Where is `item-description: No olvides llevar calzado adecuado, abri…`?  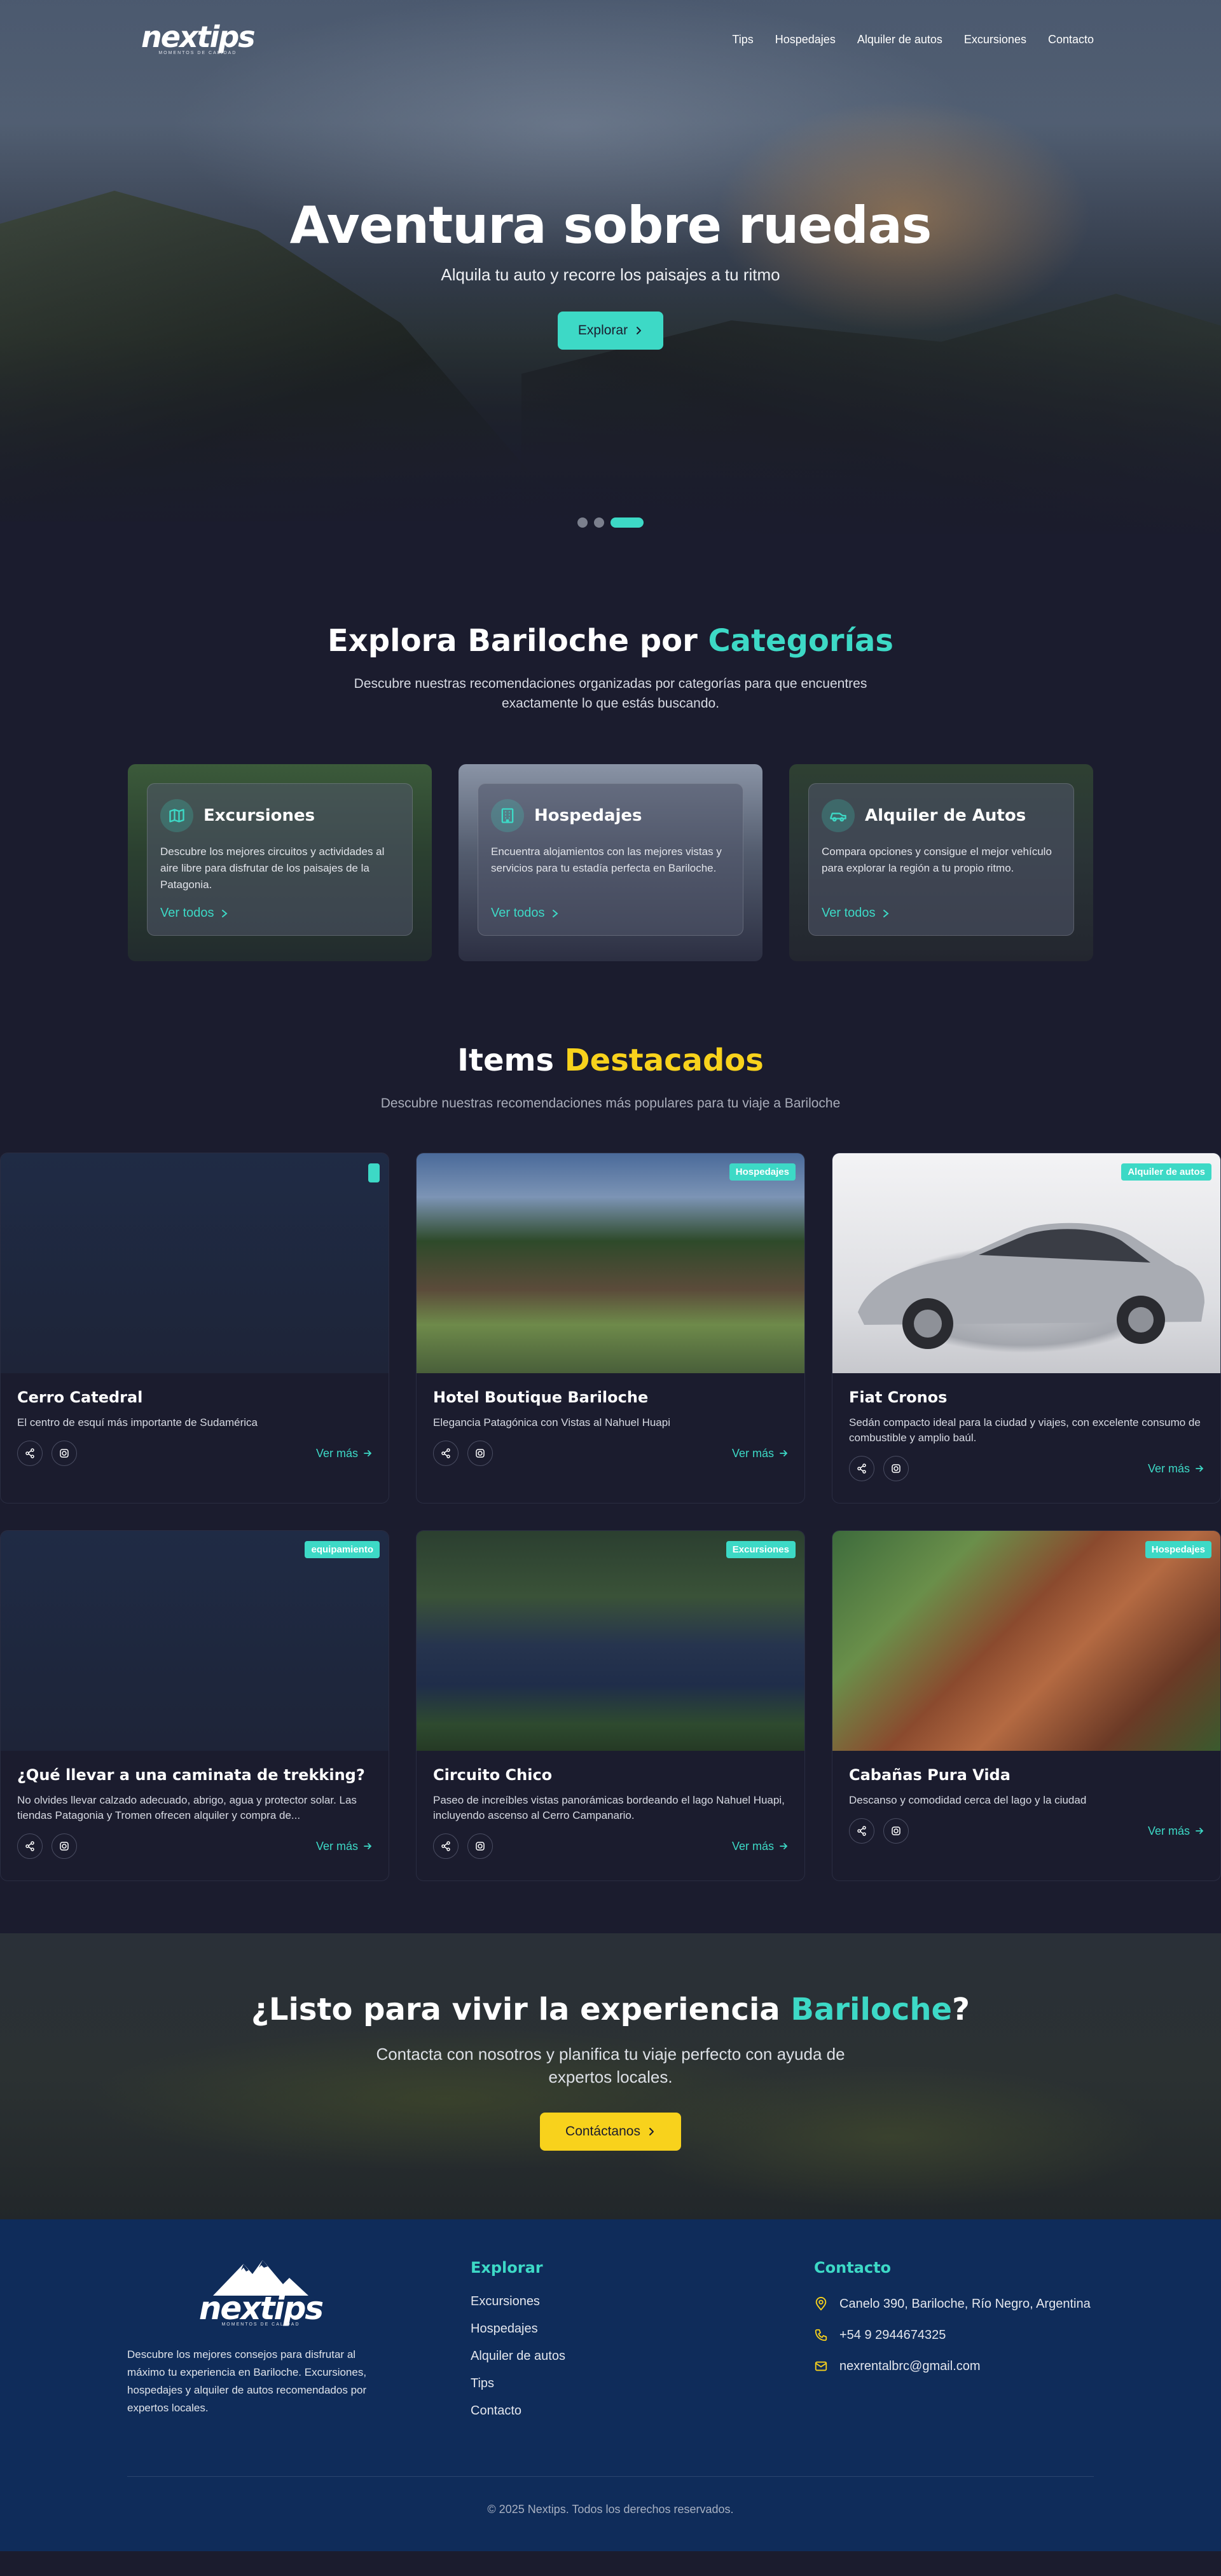
item-description: No olvides llevar calzado adecuado, abri… is located at coordinates (187, 1808).